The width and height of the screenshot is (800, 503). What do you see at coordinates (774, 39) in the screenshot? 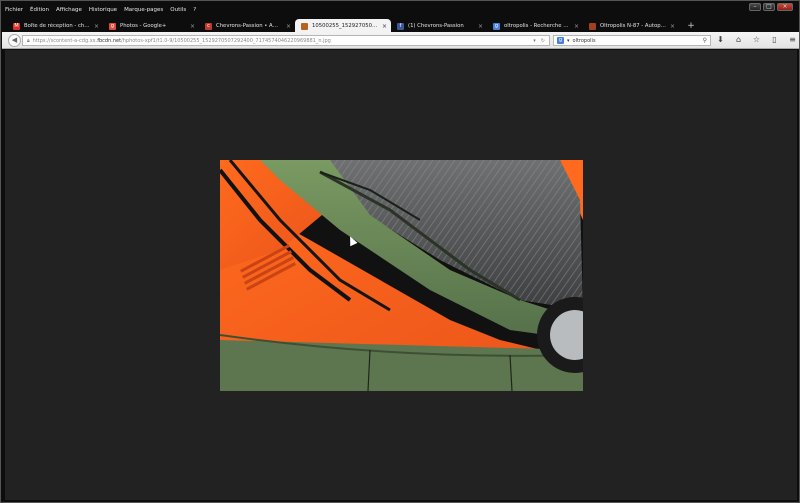
I see `bookmarks-menu-icon: ▯` at bounding box center [774, 39].